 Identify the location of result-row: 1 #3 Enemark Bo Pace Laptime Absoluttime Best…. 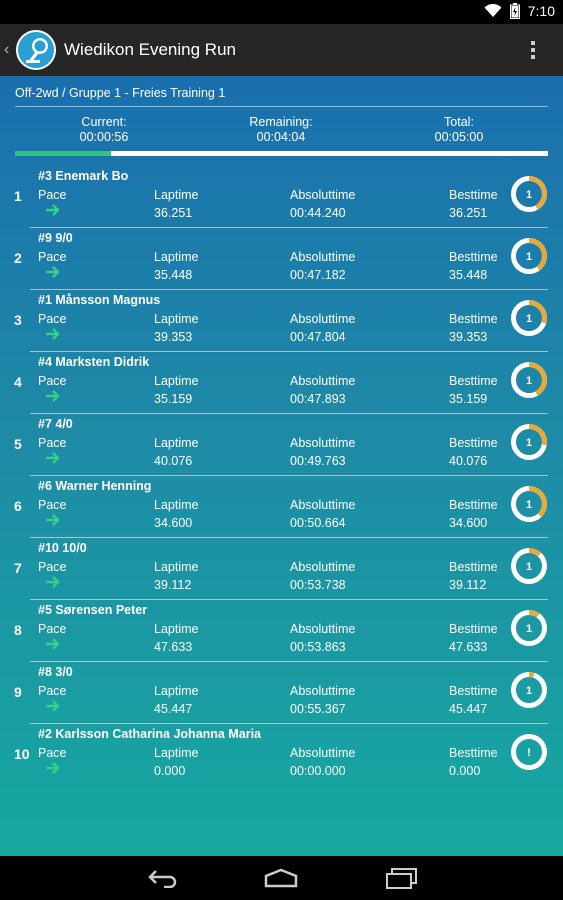
(281, 197).